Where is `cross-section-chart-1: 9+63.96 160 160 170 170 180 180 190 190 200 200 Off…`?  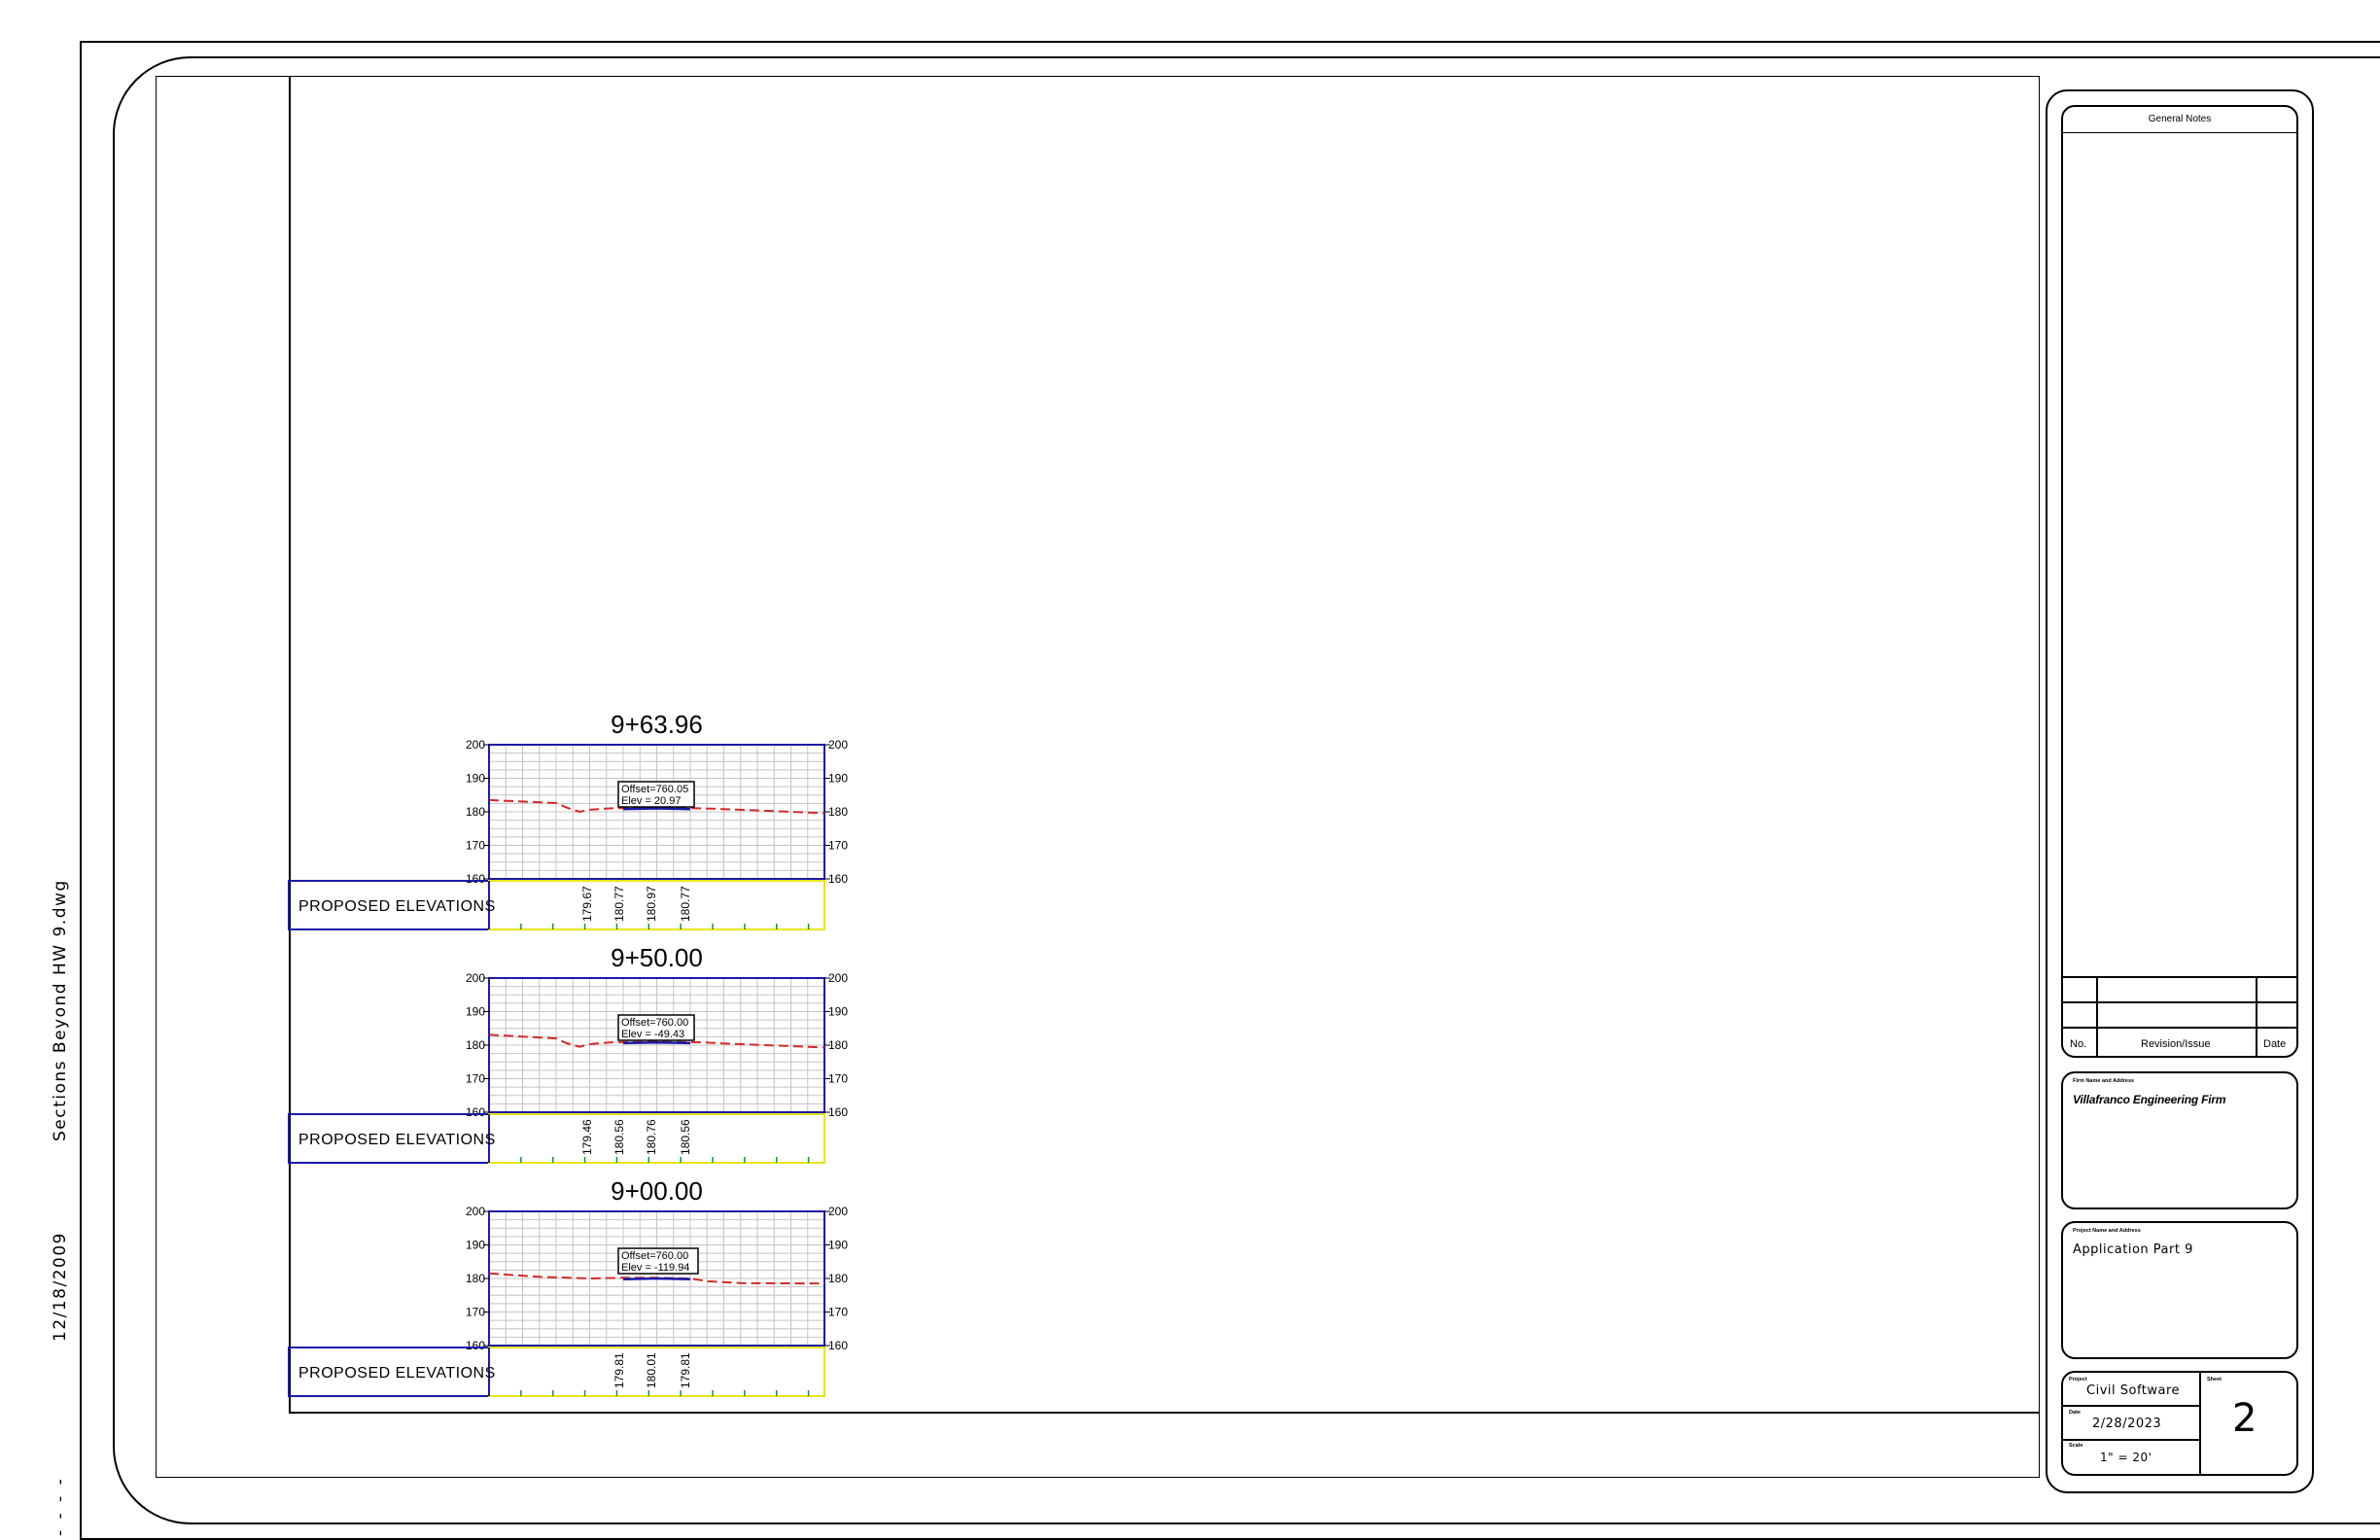 cross-section-chart-1: 9+63.96 160 160 170 170 180 180 190 190 200 200 Off… is located at coordinates (568, 820).